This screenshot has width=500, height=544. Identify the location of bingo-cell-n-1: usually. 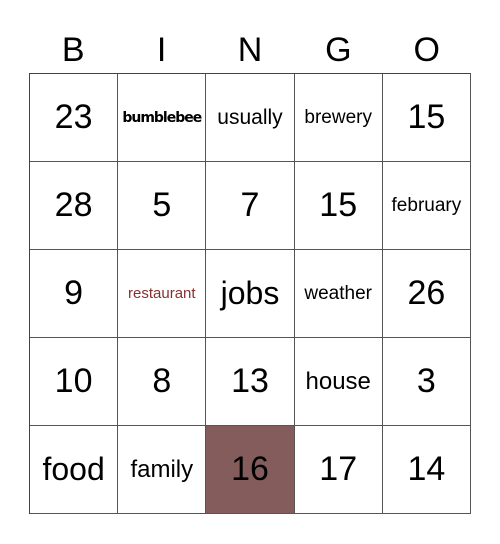
(250, 118).